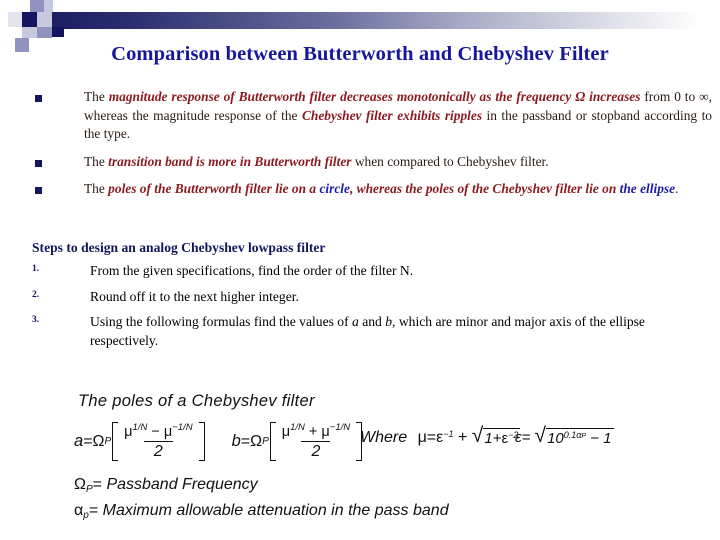 Image resolution: width=720 pixels, height=540 pixels. Describe the element at coordinates (313, 432) in the screenshot. I see `eq-b-operator: +` at that location.